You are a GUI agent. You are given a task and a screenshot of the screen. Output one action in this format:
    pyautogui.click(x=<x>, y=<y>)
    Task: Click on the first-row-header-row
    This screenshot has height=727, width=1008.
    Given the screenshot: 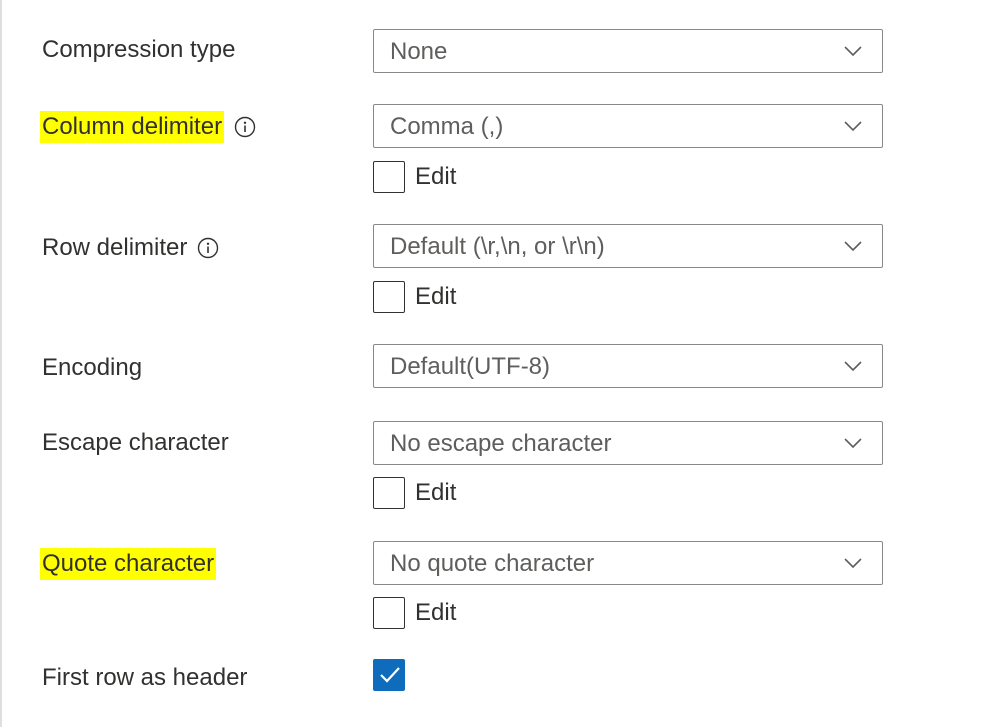 What is the action you would take?
    pyautogui.click(x=389, y=675)
    